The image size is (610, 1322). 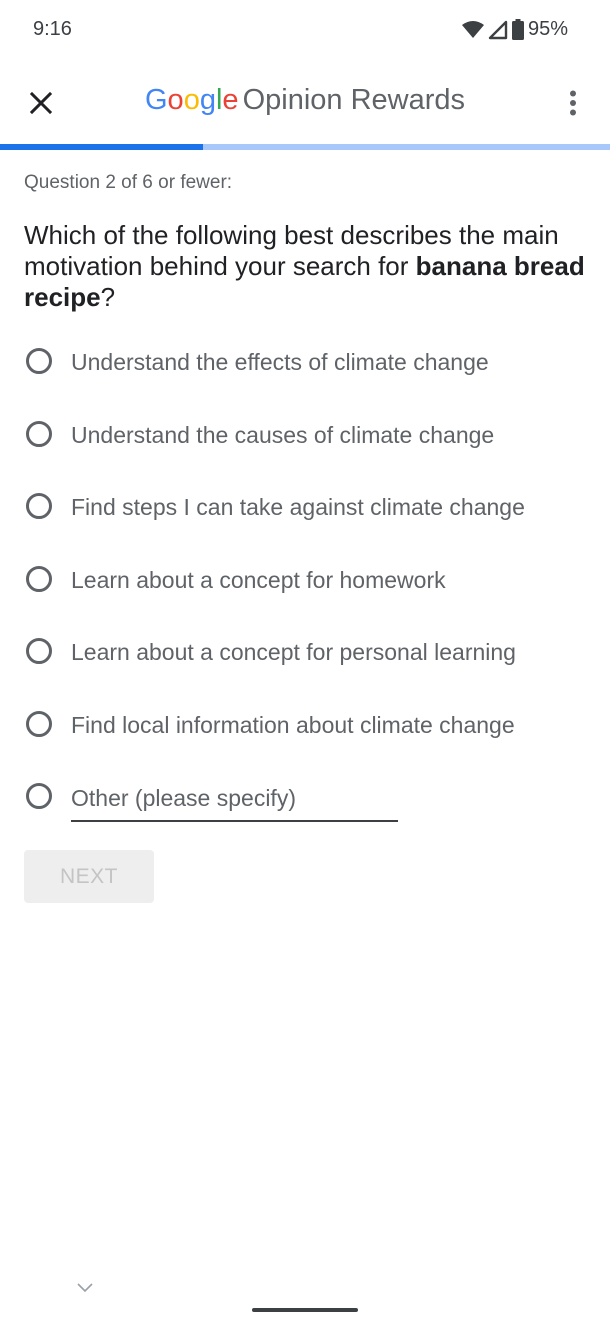 I want to click on more-vert-icon, so click(x=573, y=103).